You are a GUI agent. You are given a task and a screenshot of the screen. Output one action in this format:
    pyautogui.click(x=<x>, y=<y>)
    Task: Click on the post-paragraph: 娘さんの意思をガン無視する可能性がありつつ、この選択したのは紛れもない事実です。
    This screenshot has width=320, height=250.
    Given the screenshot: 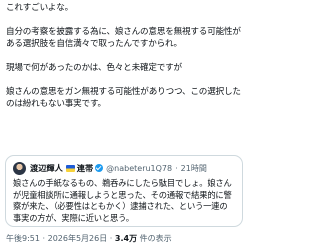 What is the action you would take?
    pyautogui.click(x=123, y=98)
    